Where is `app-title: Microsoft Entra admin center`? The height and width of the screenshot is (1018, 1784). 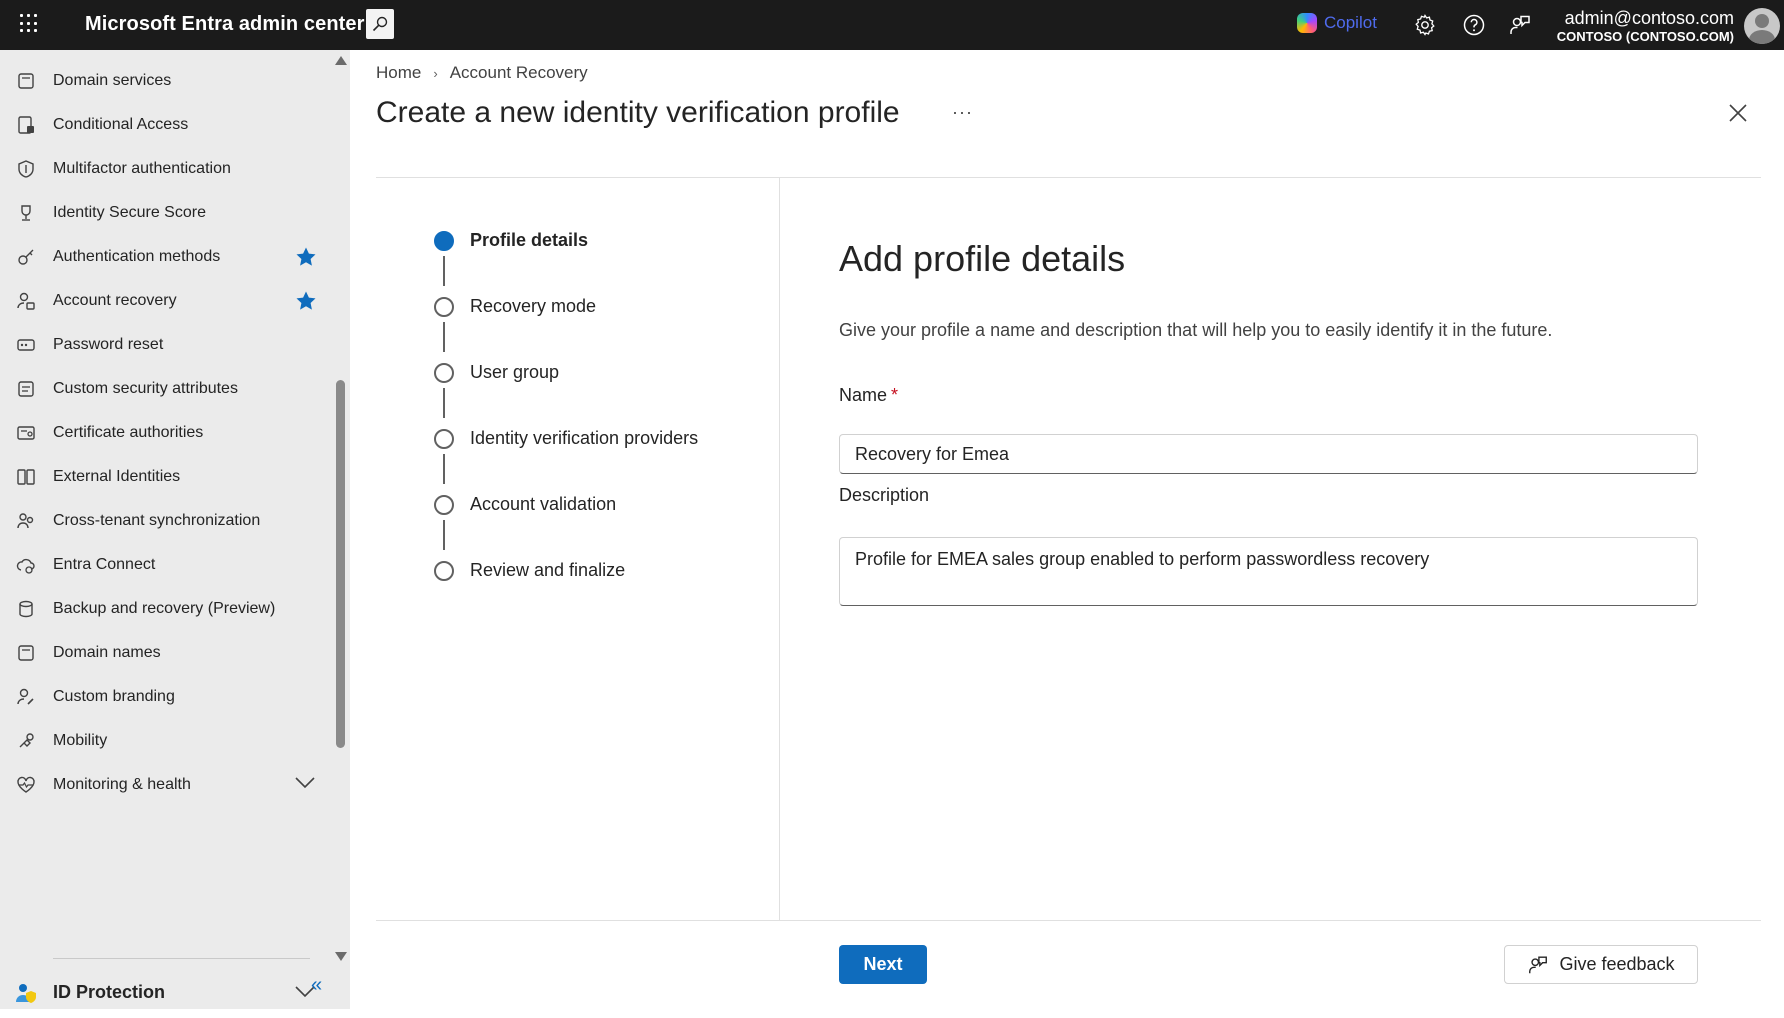
app-title: Microsoft Entra admin center is located at coordinates (225, 24).